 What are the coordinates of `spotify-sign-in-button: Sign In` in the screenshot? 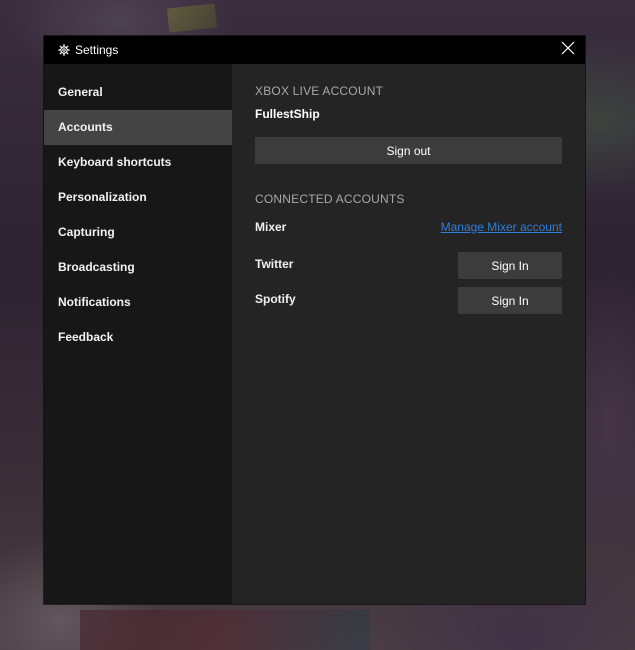 It's located at (510, 300).